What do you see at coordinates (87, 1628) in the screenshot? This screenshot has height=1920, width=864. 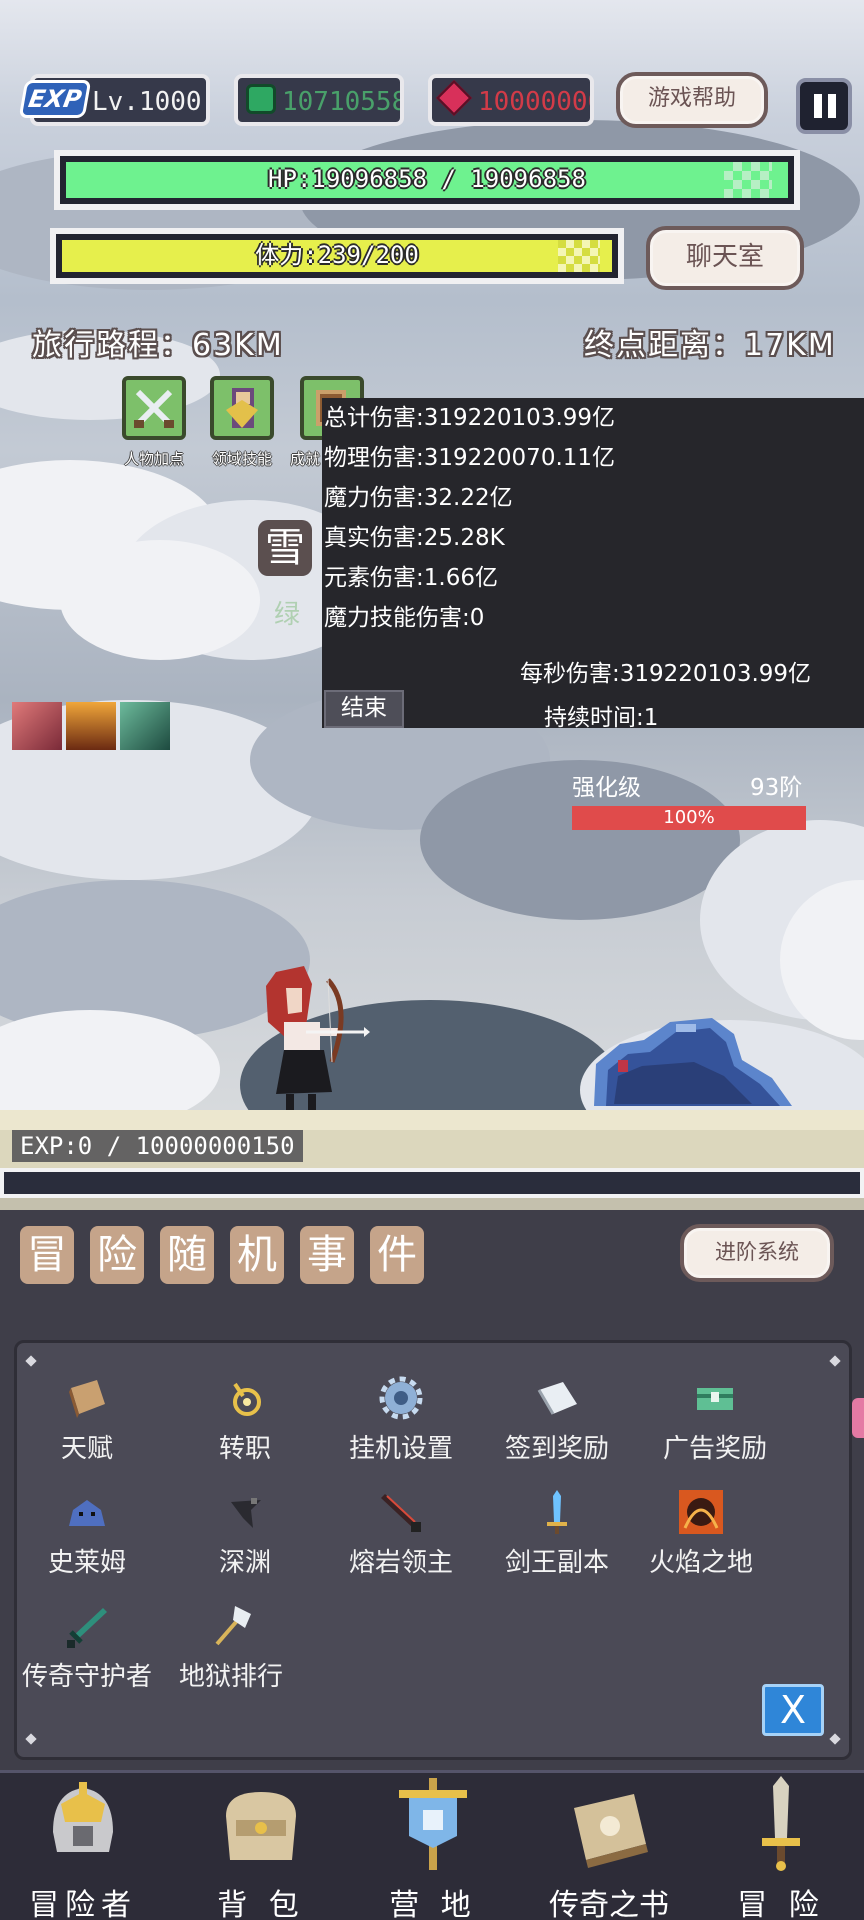 I see `green-sword-icon` at bounding box center [87, 1628].